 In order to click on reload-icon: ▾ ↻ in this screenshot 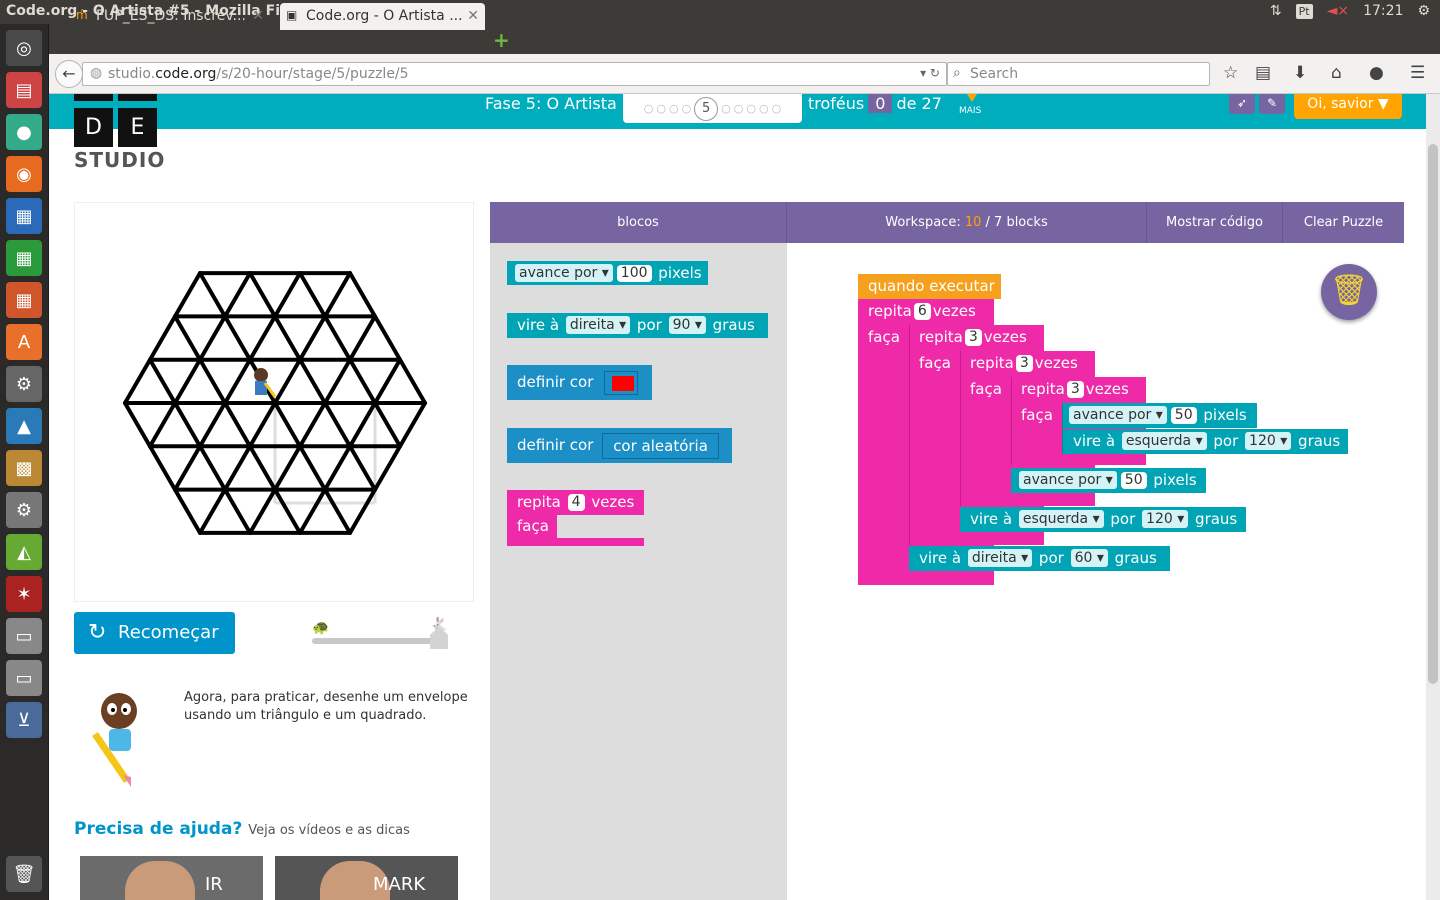, I will do `click(930, 73)`.